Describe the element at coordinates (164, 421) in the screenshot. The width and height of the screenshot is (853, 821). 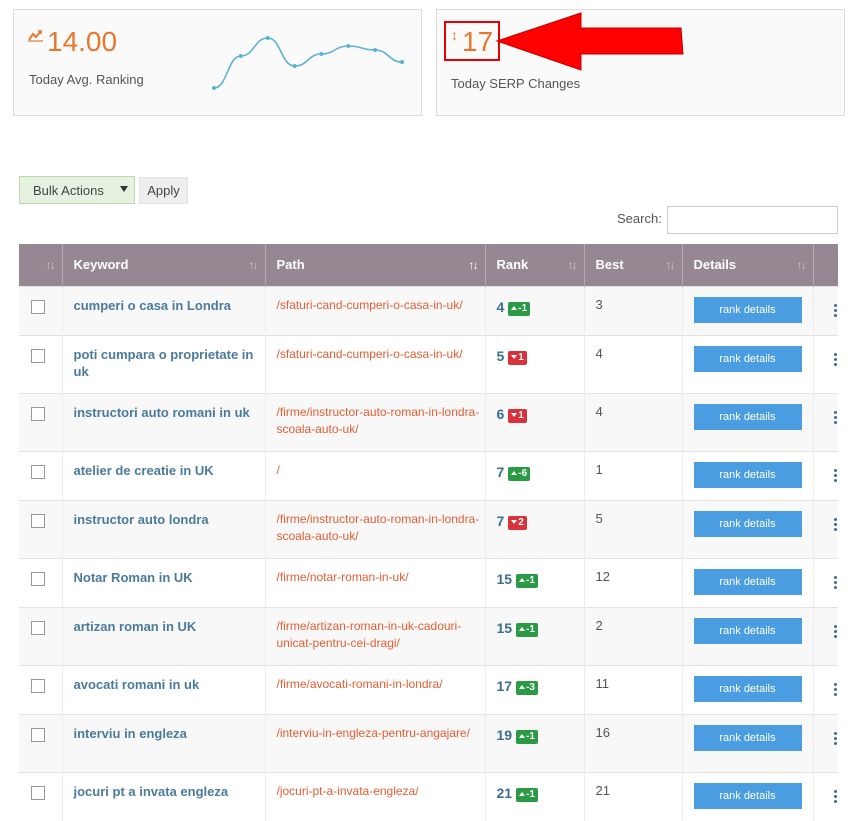
I see `keyword-cell: instructori auto romani in uk` at that location.